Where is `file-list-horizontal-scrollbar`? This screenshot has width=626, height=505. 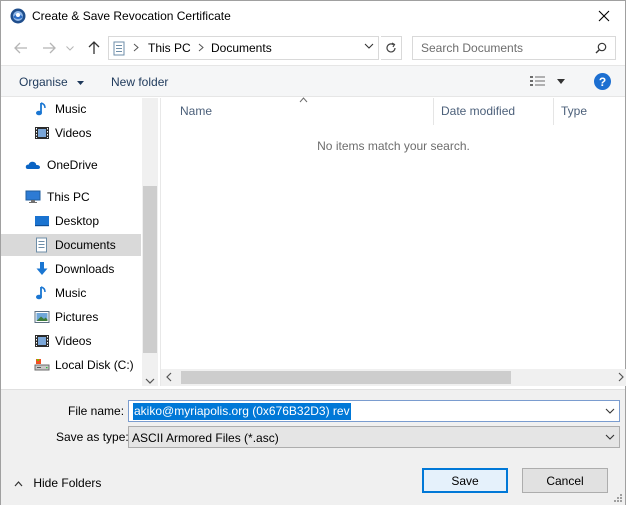
file-list-horizontal-scrollbar is located at coordinates (393, 377).